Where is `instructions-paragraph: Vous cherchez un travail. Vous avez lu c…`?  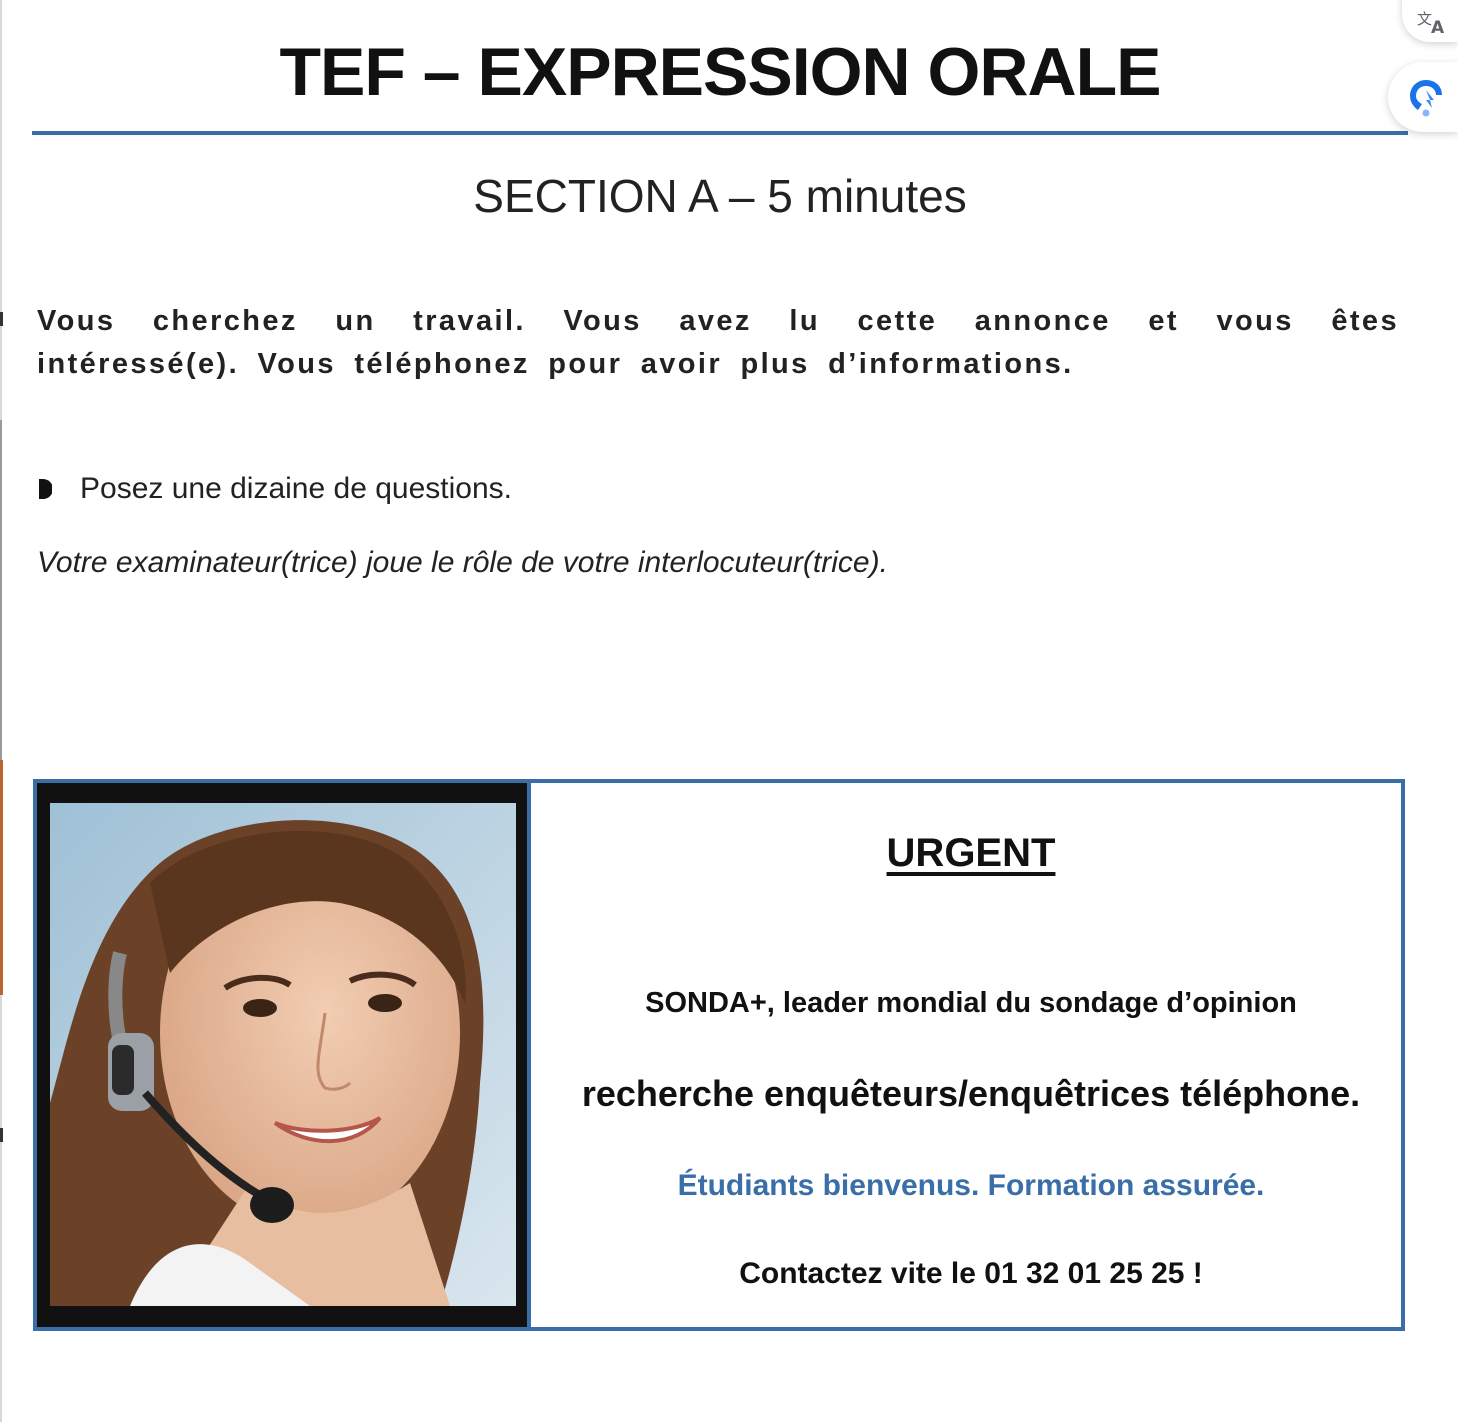
instructions-paragraph: Vous cherchez un travail. Vous avez lu c… is located at coordinates (718, 342).